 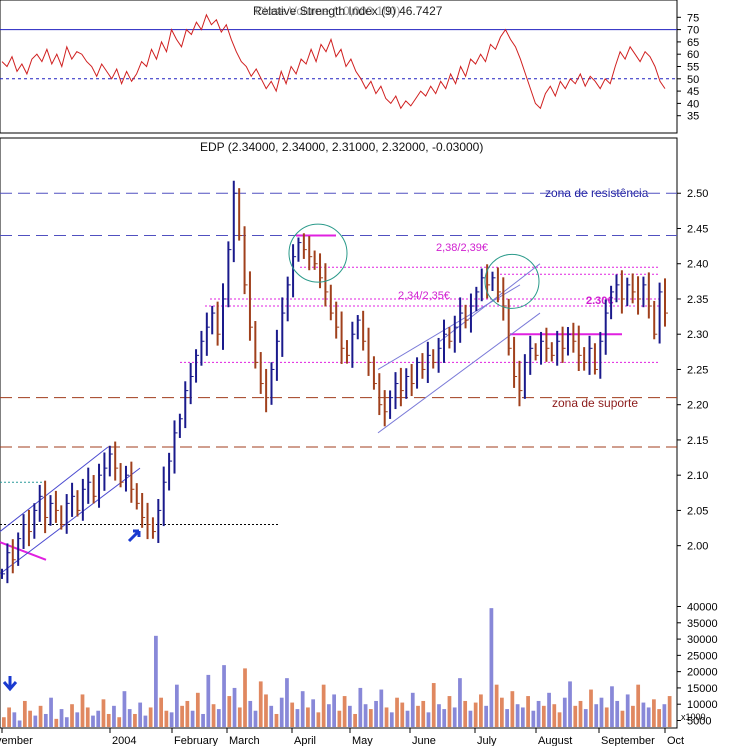 What do you see at coordinates (697, 664) in the screenshot?
I see `volume-axis: 40000 35000 30000 25000 20000 15000 10000 5000` at bounding box center [697, 664].